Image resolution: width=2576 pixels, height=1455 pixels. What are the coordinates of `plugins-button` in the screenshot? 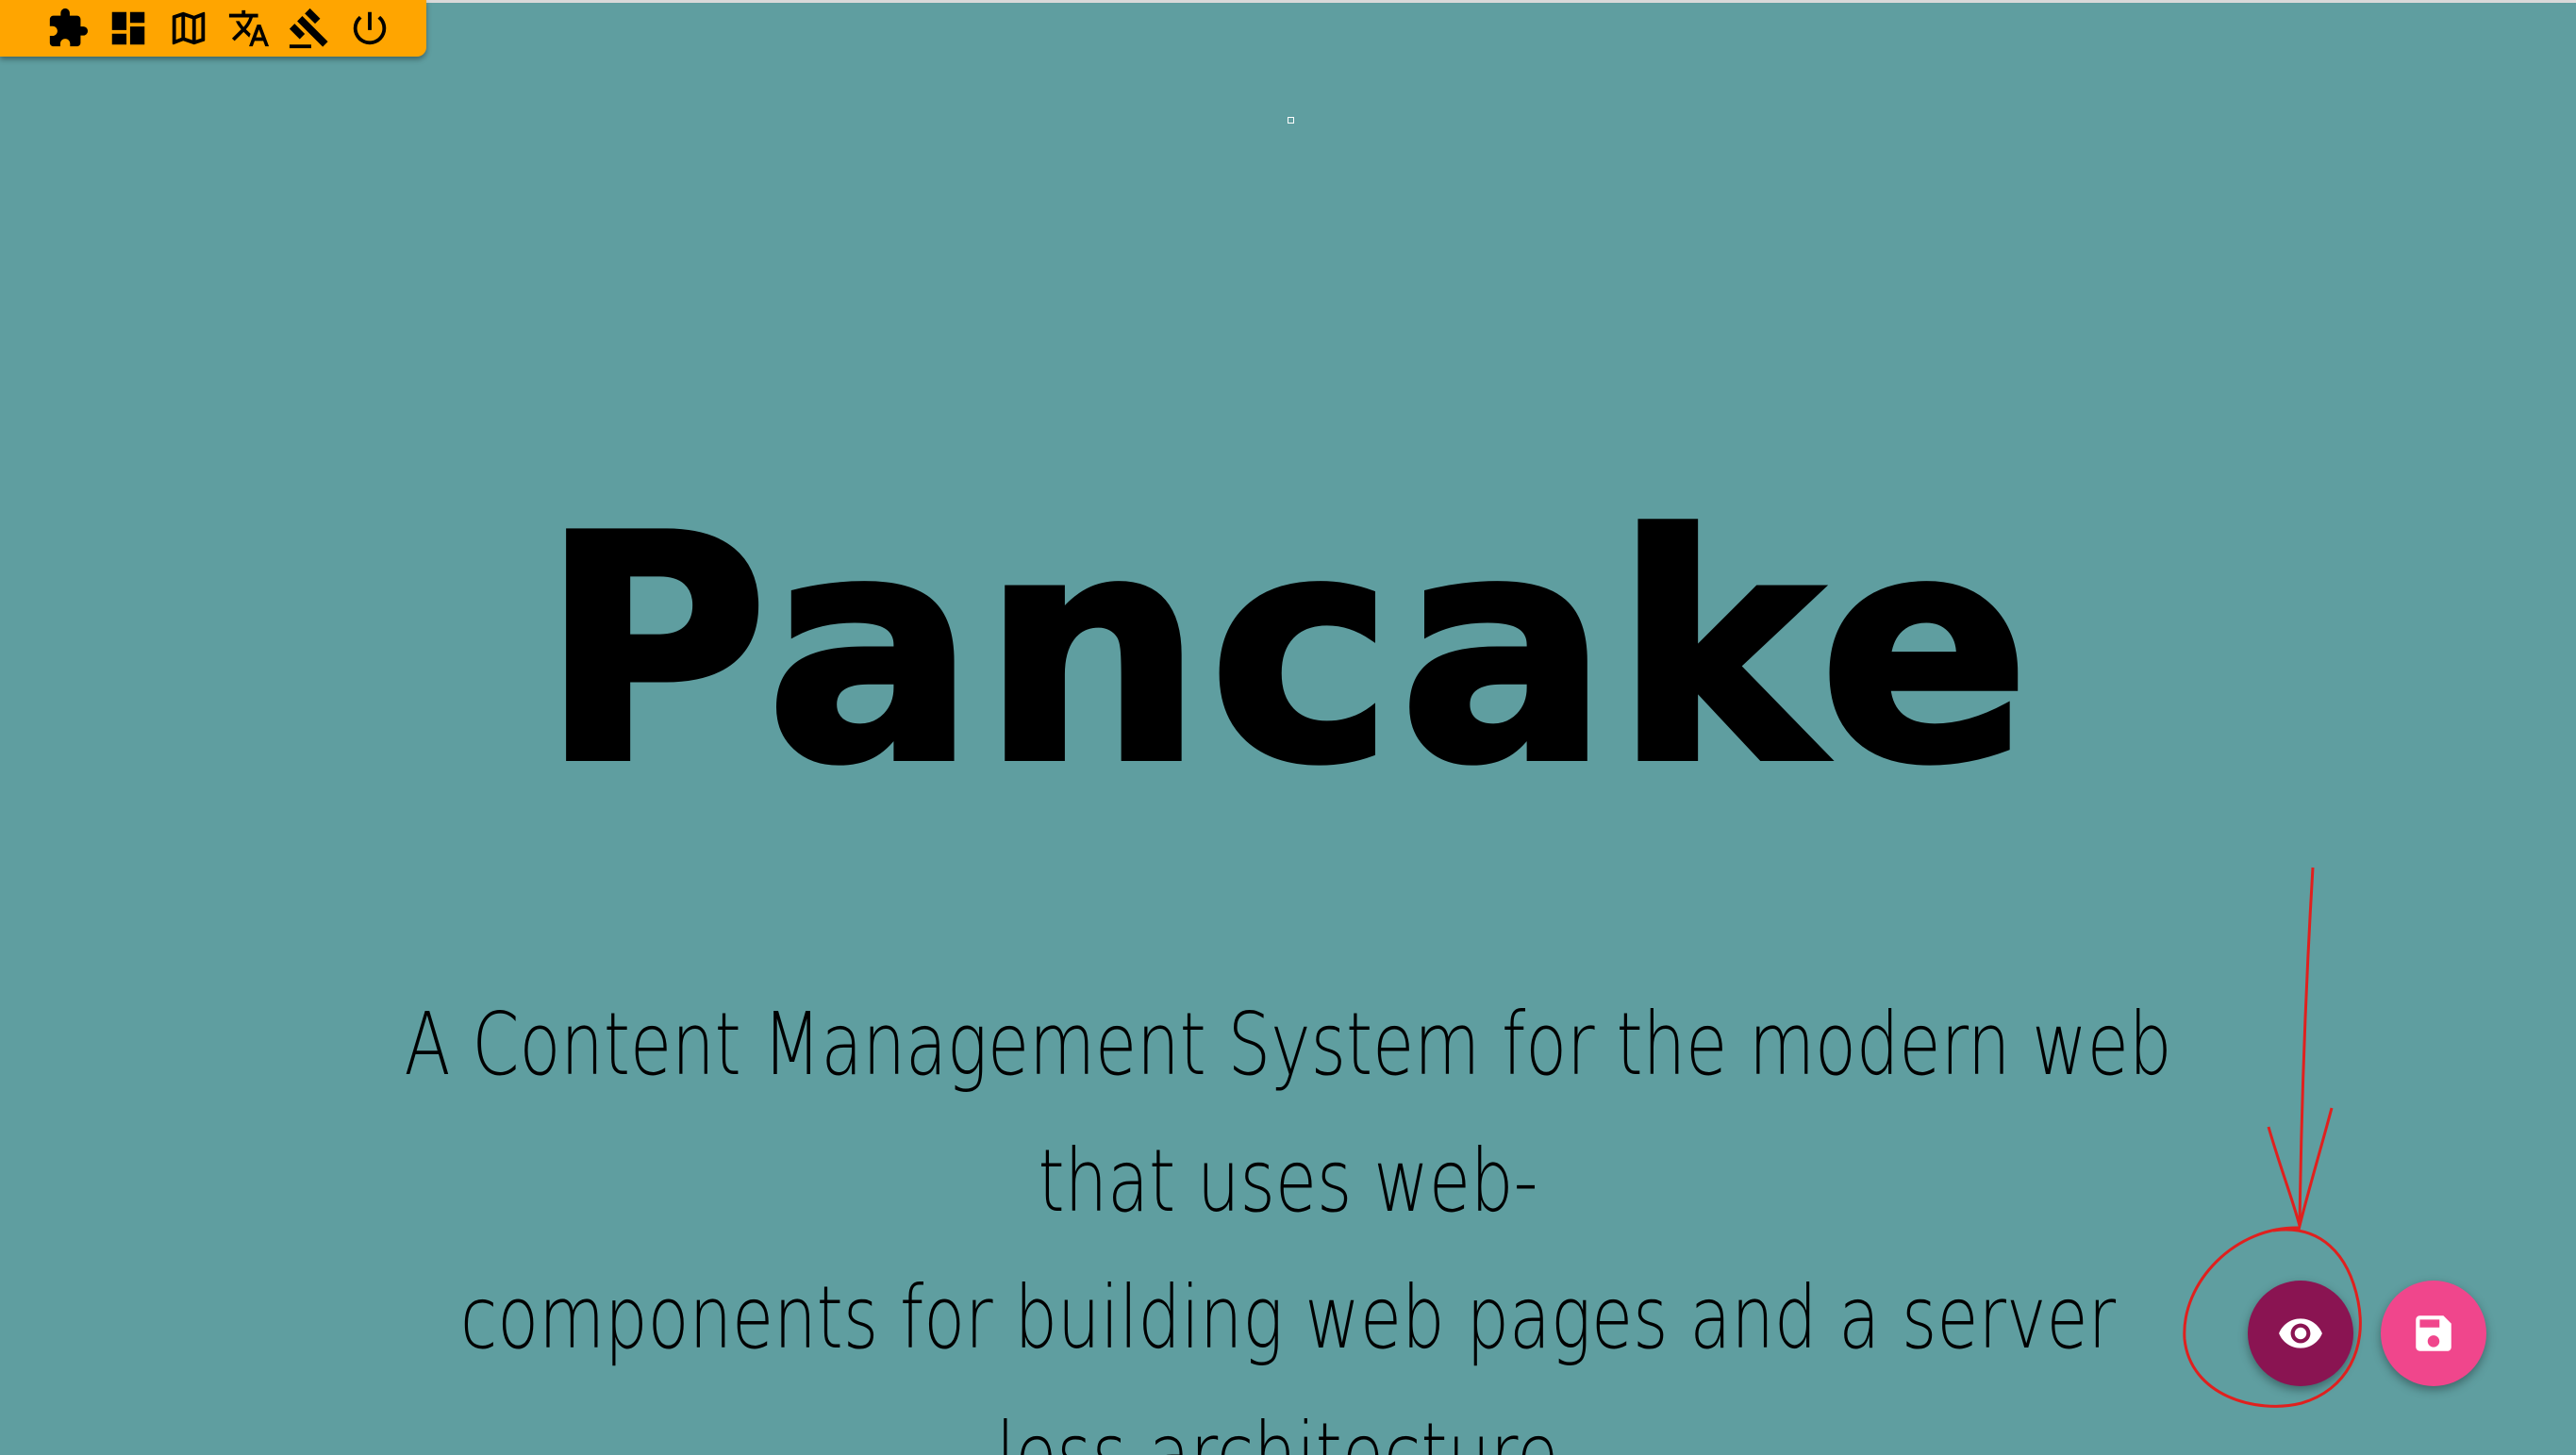 It's located at (68, 28).